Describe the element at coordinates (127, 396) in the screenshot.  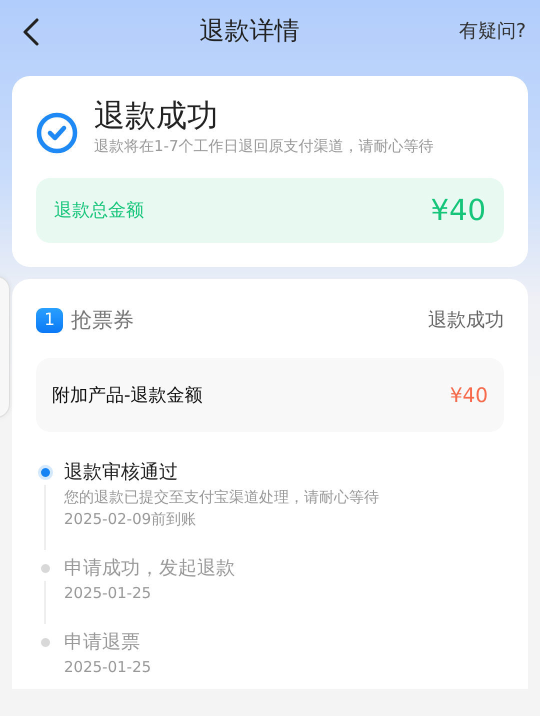
I see `amount-label: 附加产品-退款金额` at that location.